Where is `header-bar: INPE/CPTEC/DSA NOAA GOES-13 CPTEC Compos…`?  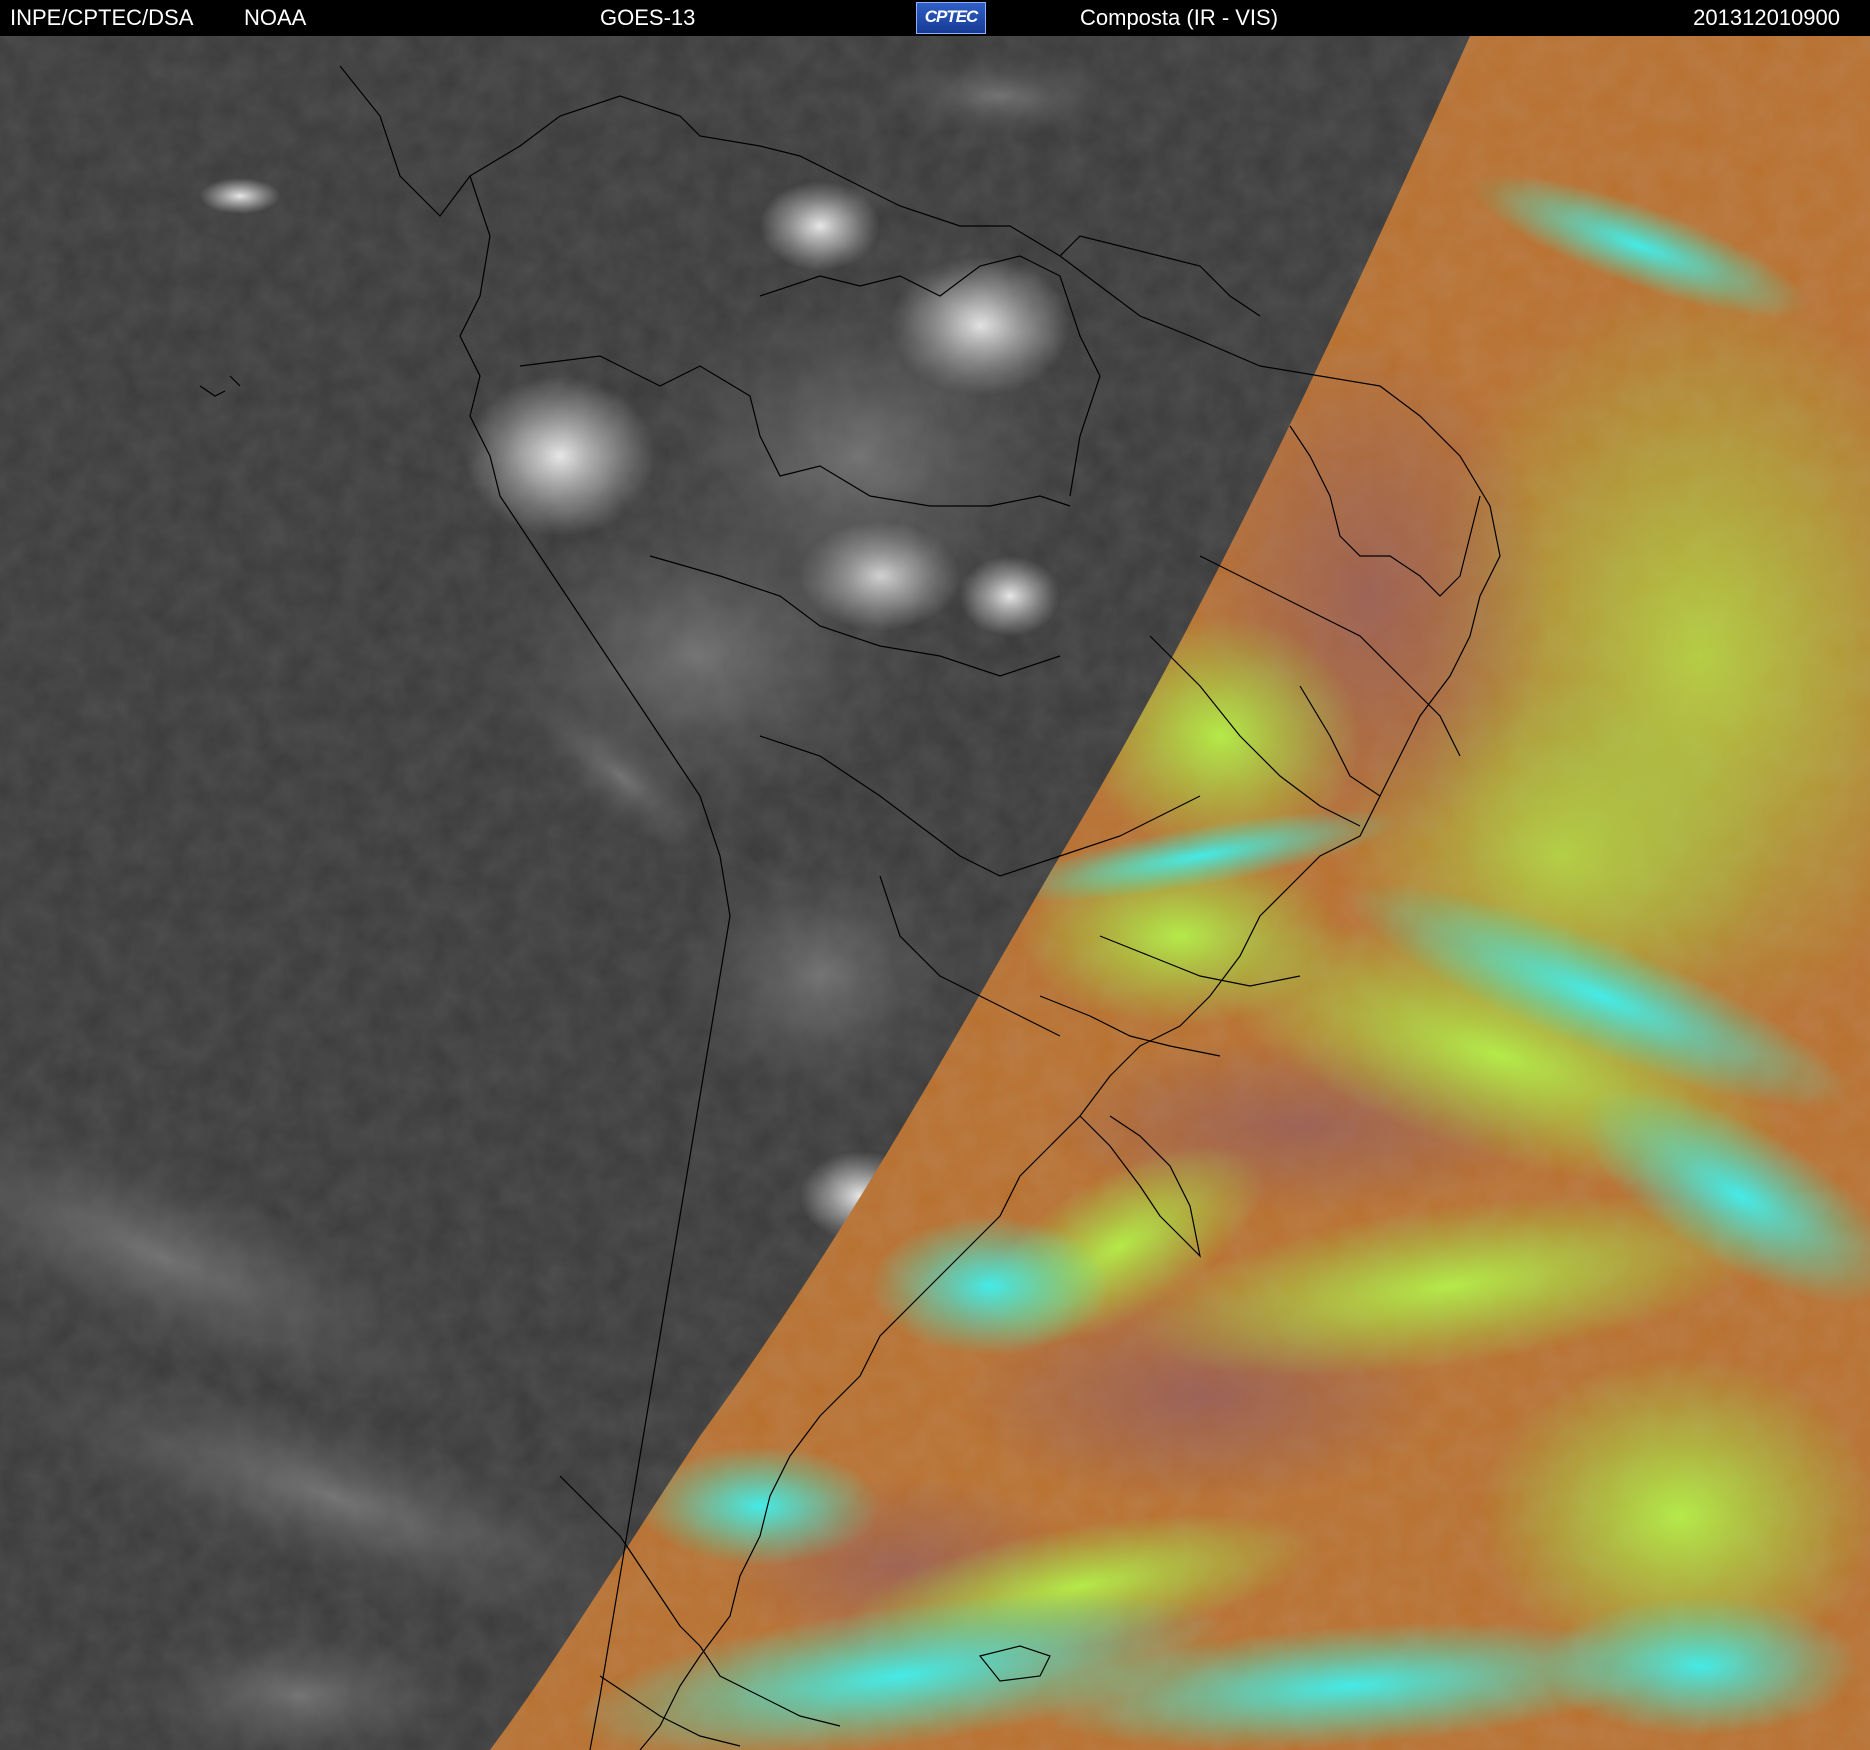
header-bar: INPE/CPTEC/DSA NOAA GOES-13 CPTEC Compos… is located at coordinates (935, 18).